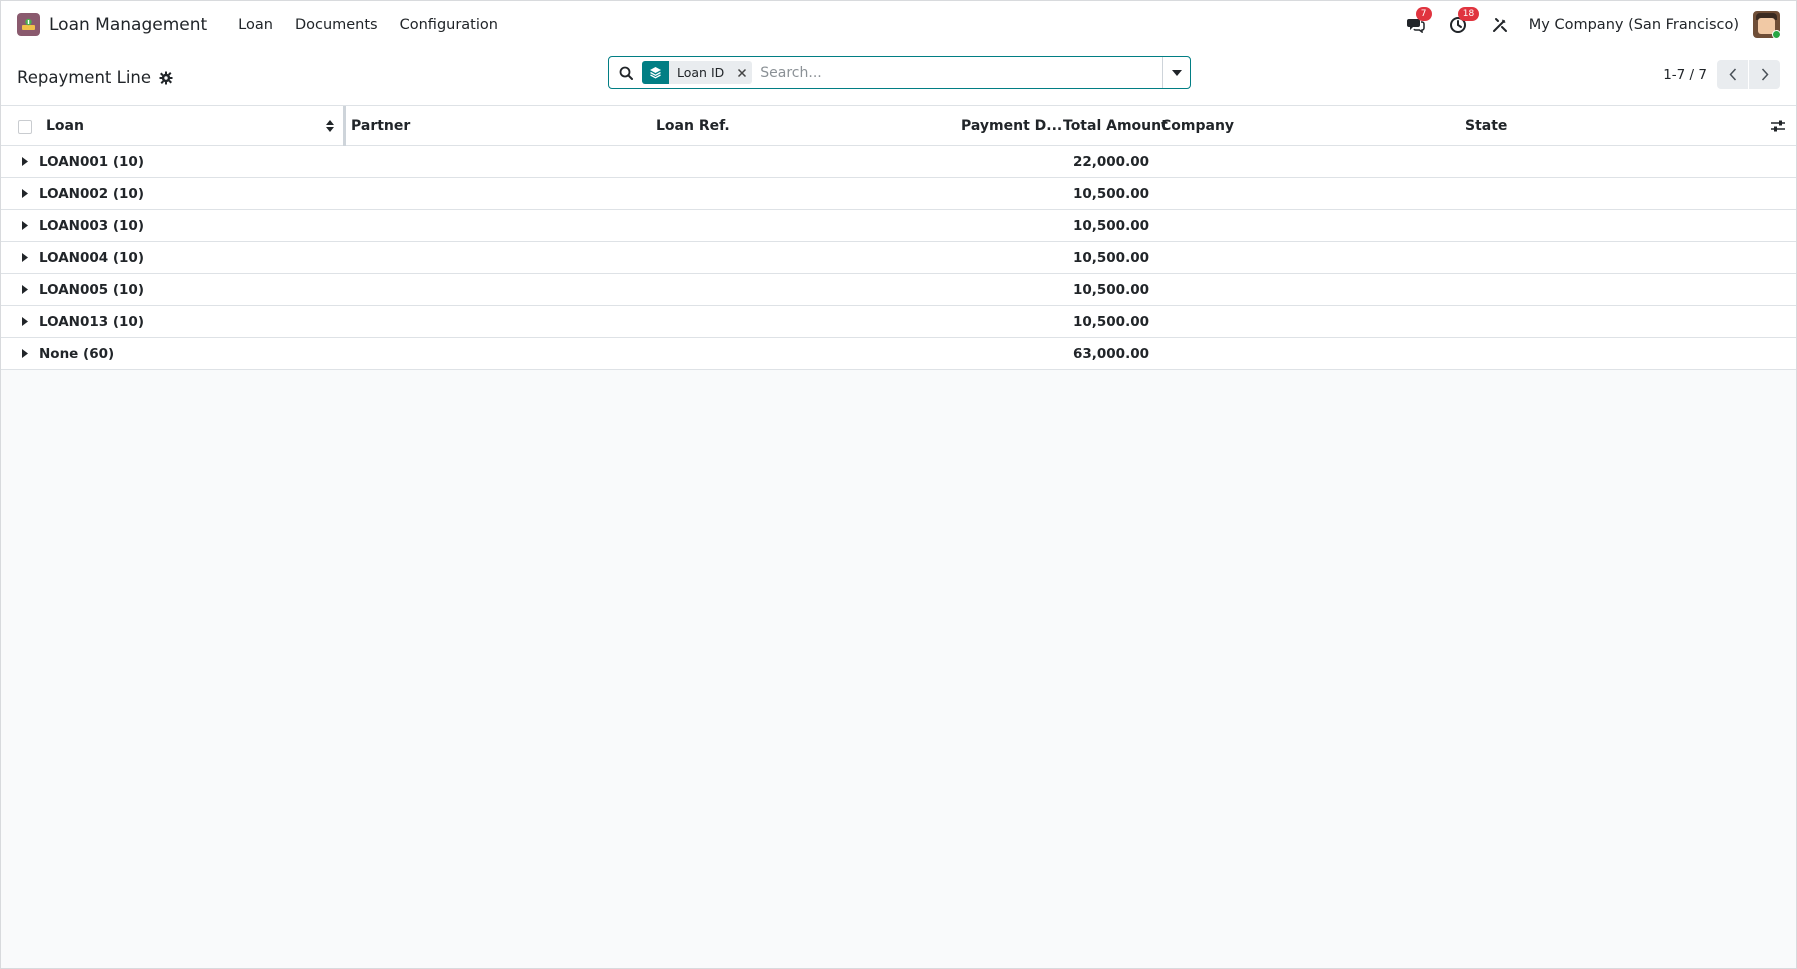 The height and width of the screenshot is (969, 1797). I want to click on sort-icon, so click(330, 126).